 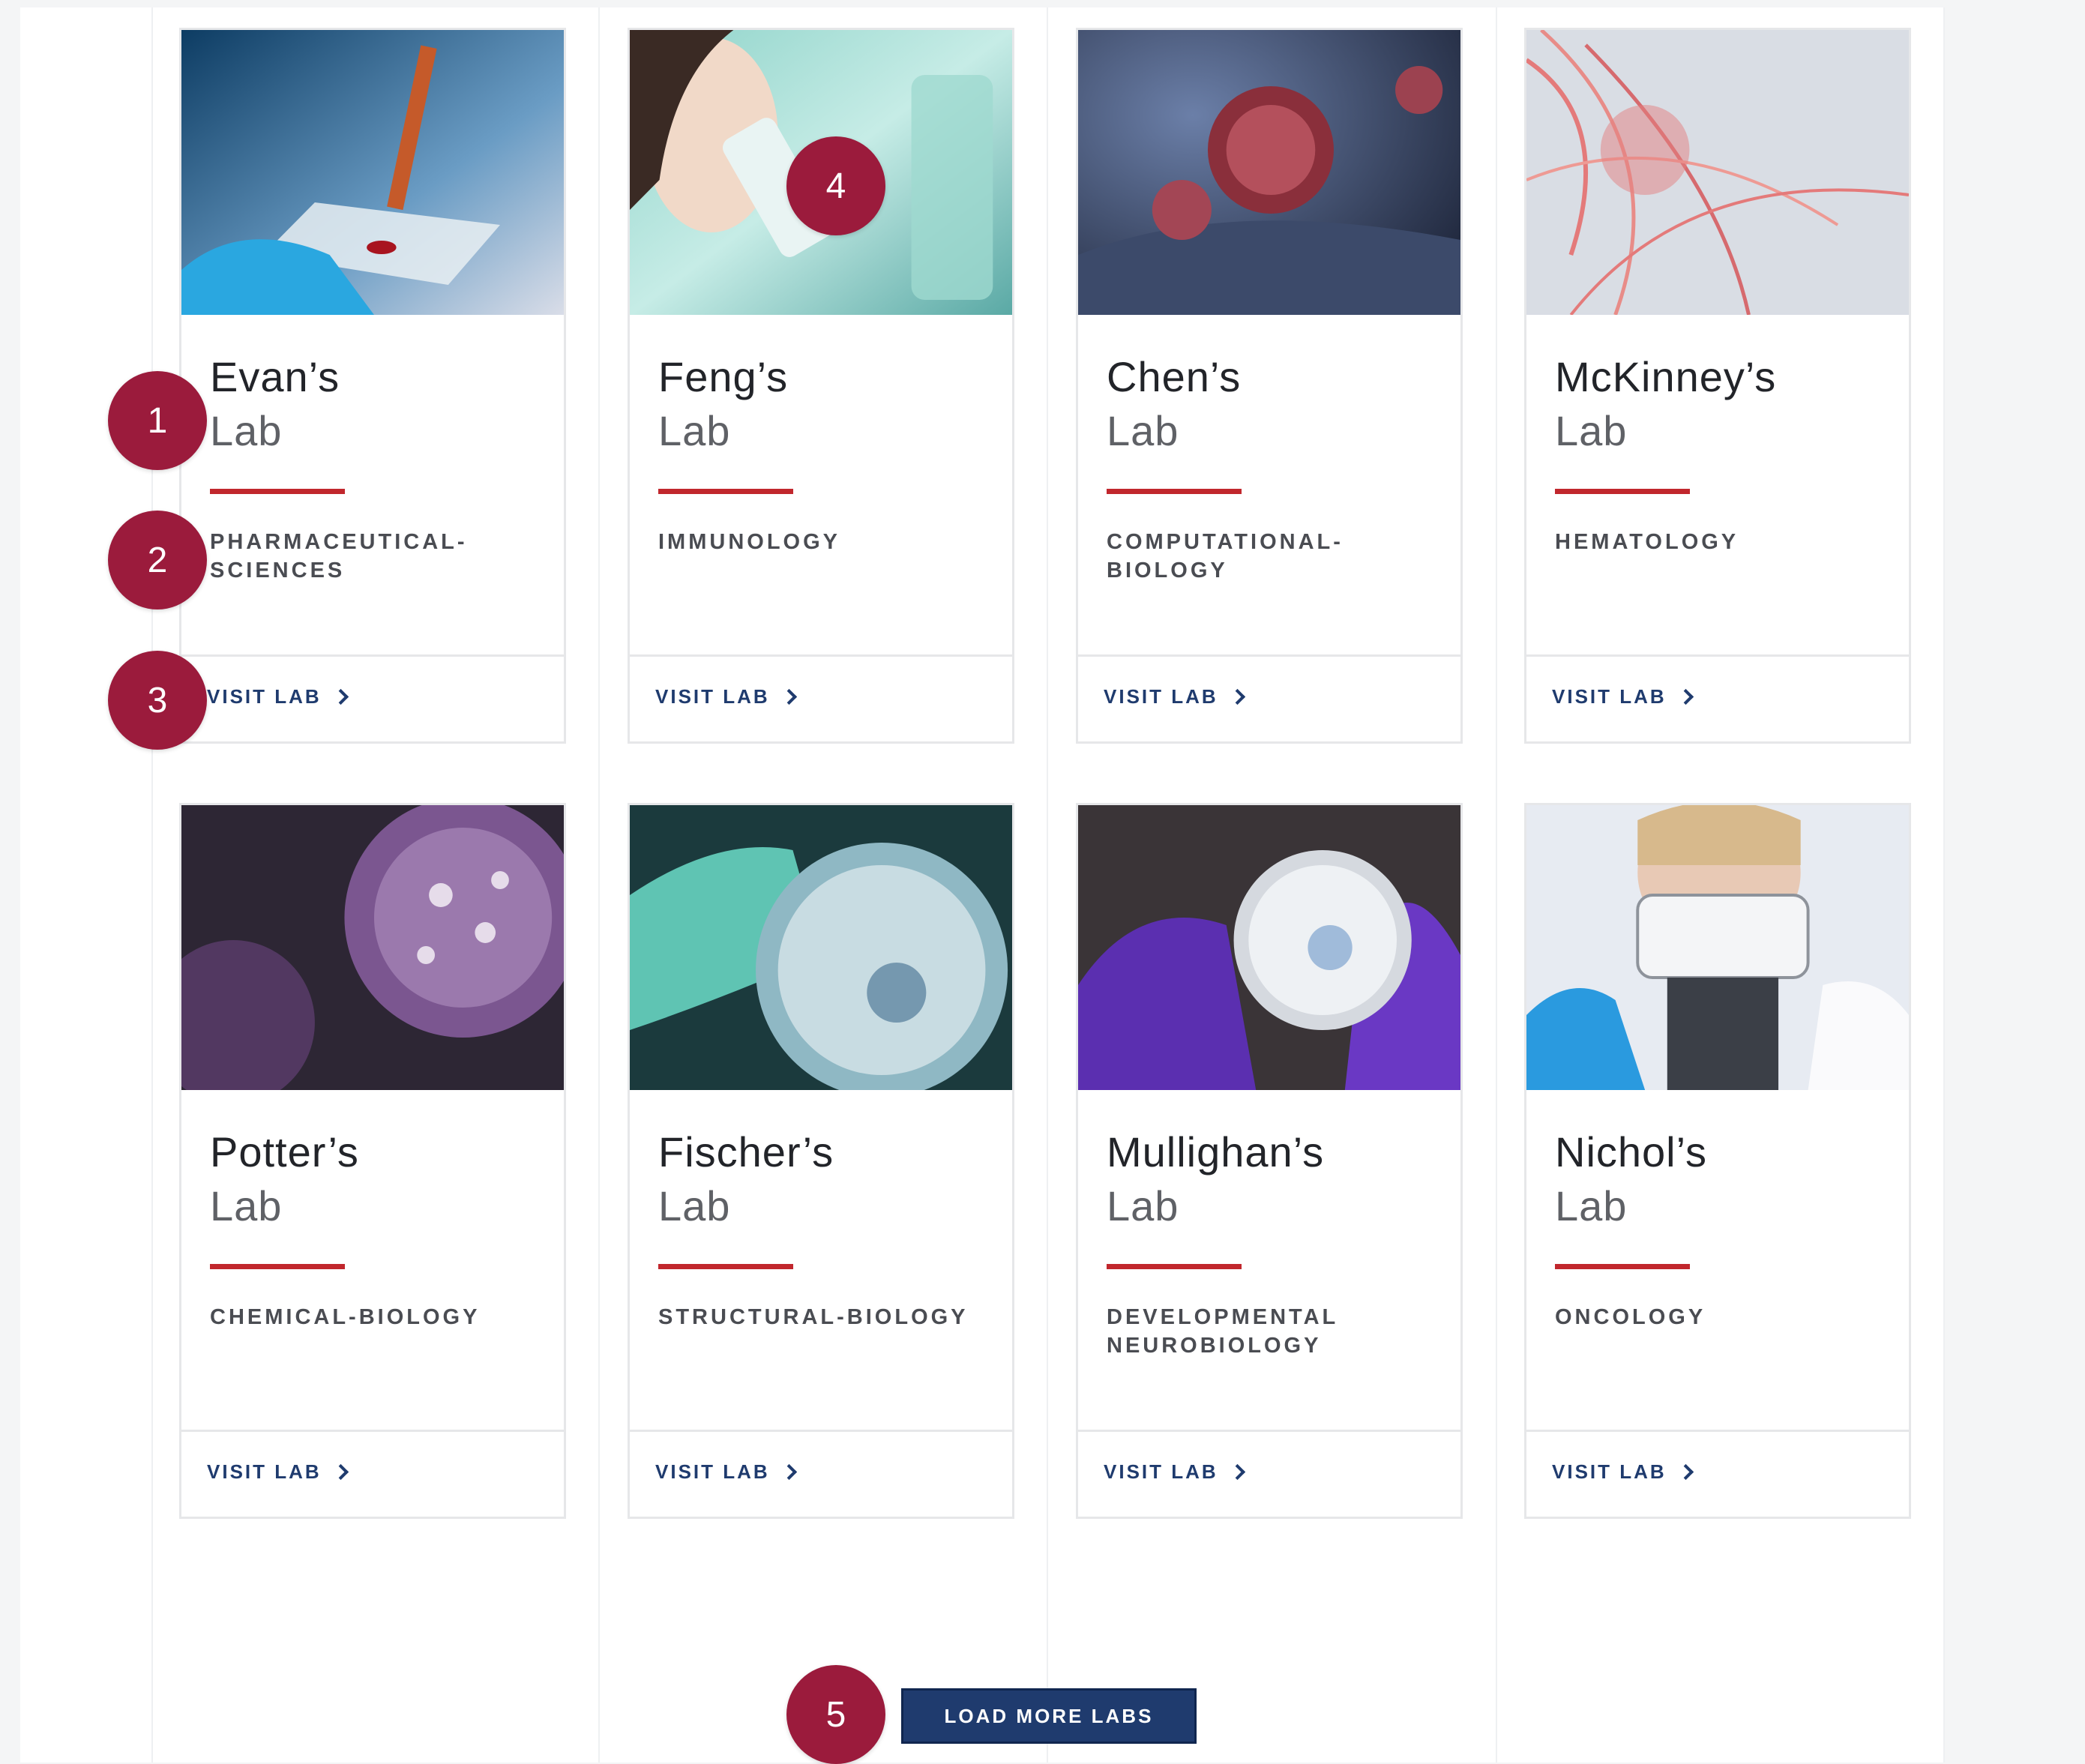 I want to click on annotation-marker: 3, so click(x=157, y=700).